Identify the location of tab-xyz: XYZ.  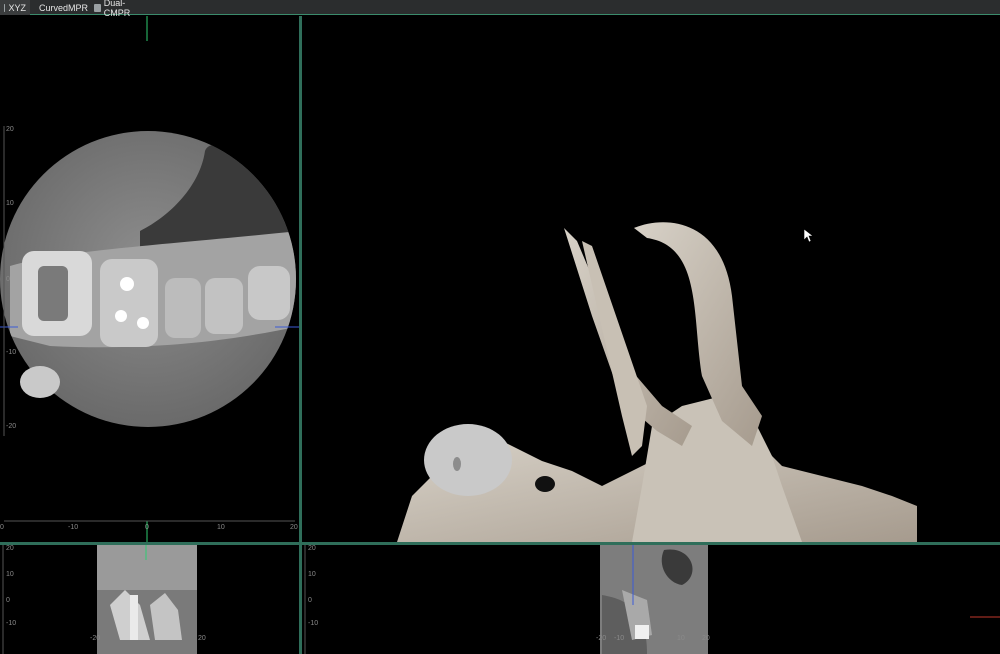
(15, 7).